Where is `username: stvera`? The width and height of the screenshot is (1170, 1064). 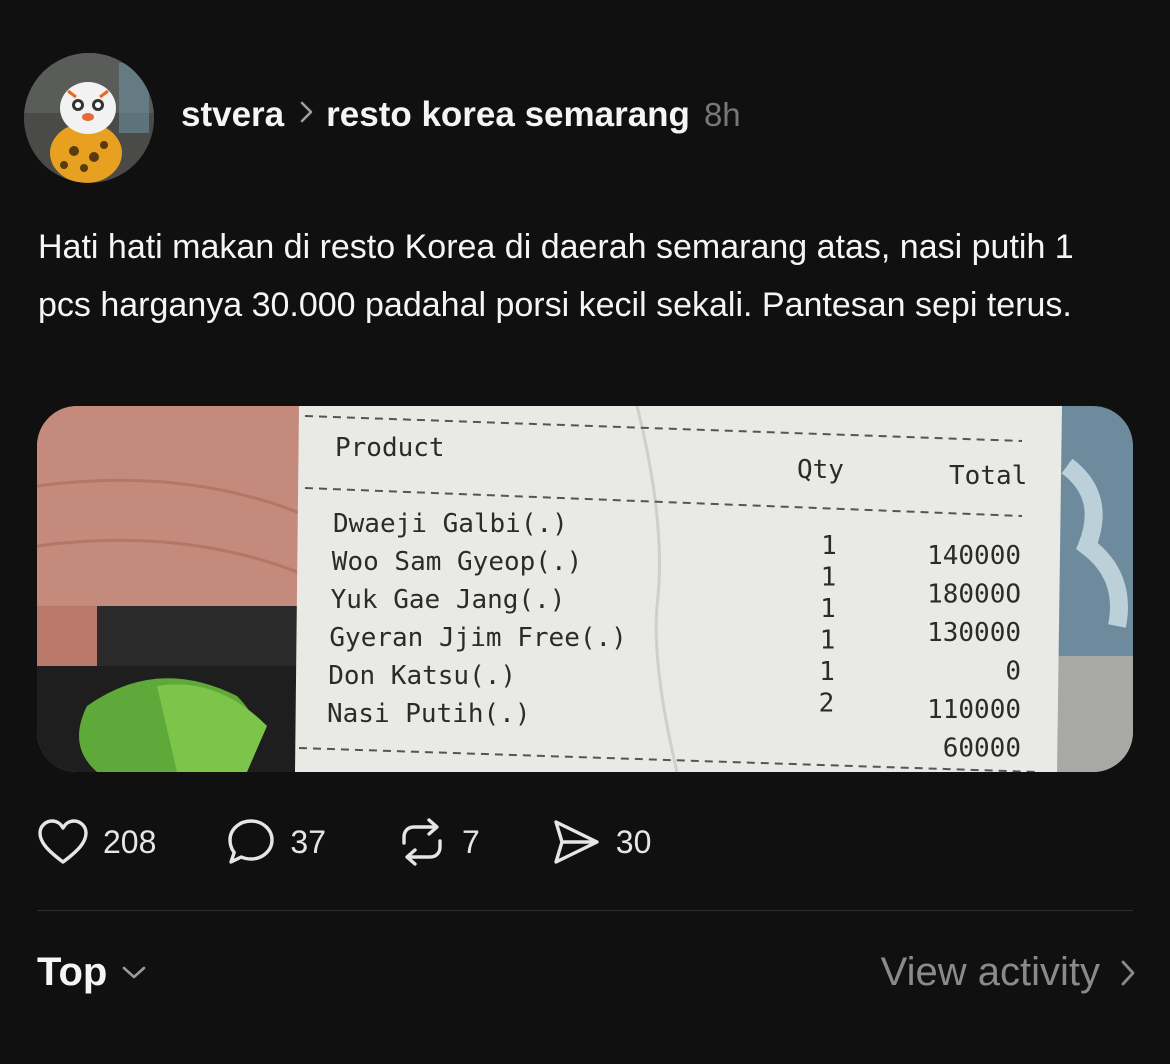
username: stvera is located at coordinates (232, 115).